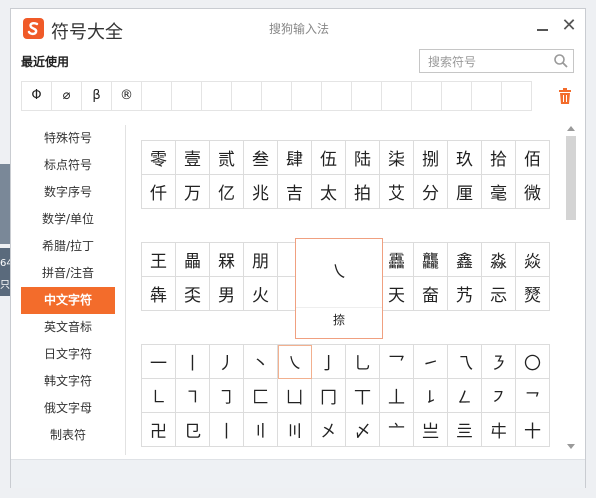 This screenshot has height=498, width=596. I want to click on symbol-cell: 拾, so click(499, 158).